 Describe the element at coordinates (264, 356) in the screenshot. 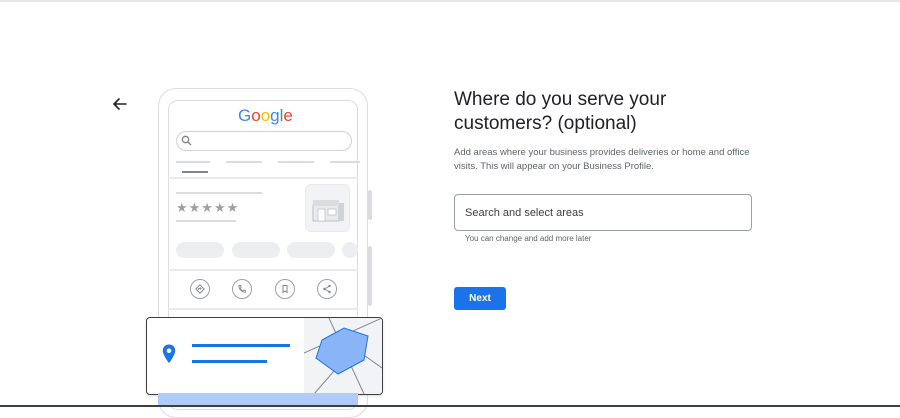

I see `service-area-card` at that location.